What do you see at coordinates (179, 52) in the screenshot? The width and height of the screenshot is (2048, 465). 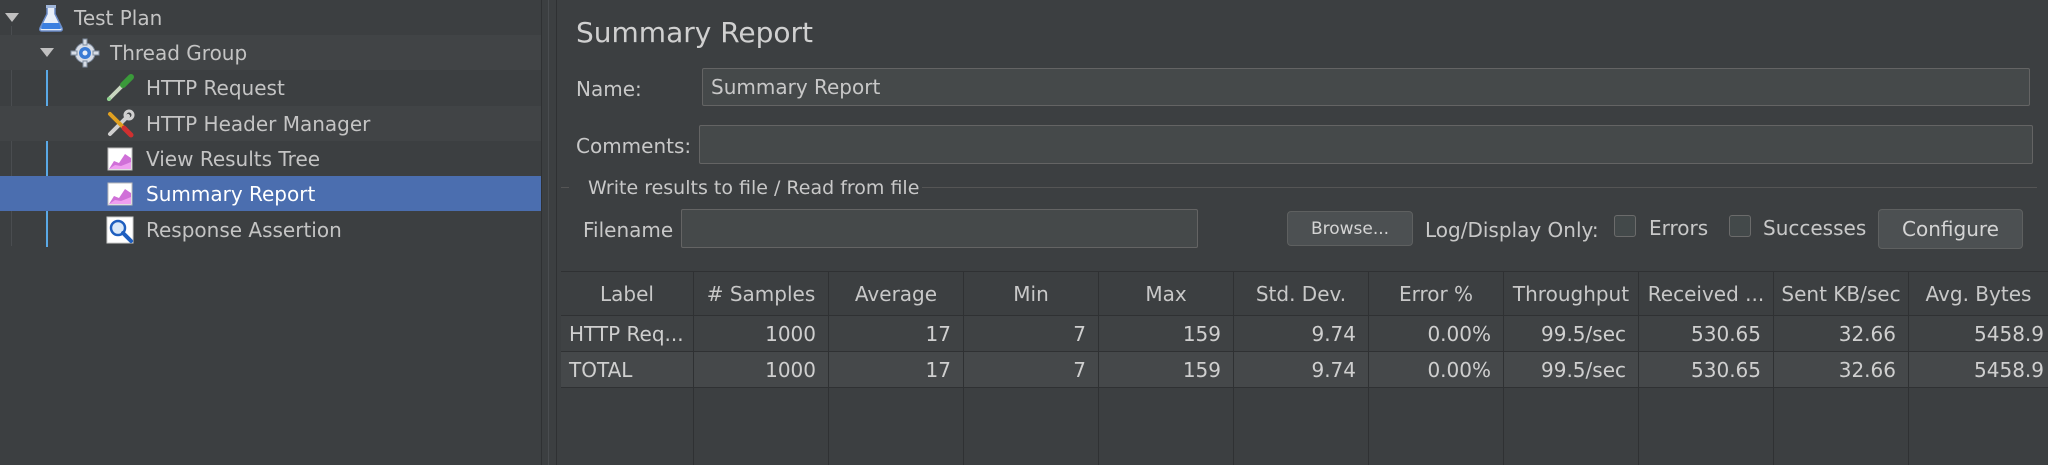 I see `tree-item-label: Thread Group` at bounding box center [179, 52].